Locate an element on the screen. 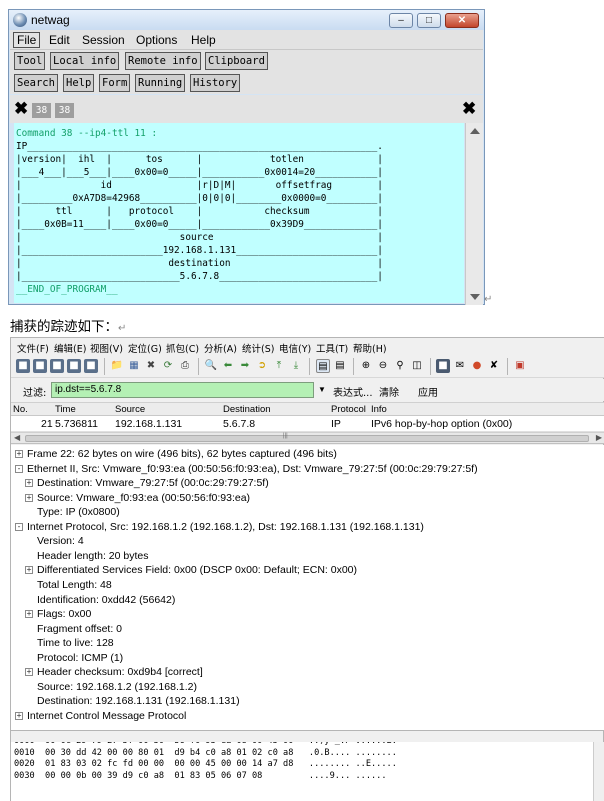 This screenshot has height=801, width=604. scroll-down-icon is located at coordinates (475, 297).